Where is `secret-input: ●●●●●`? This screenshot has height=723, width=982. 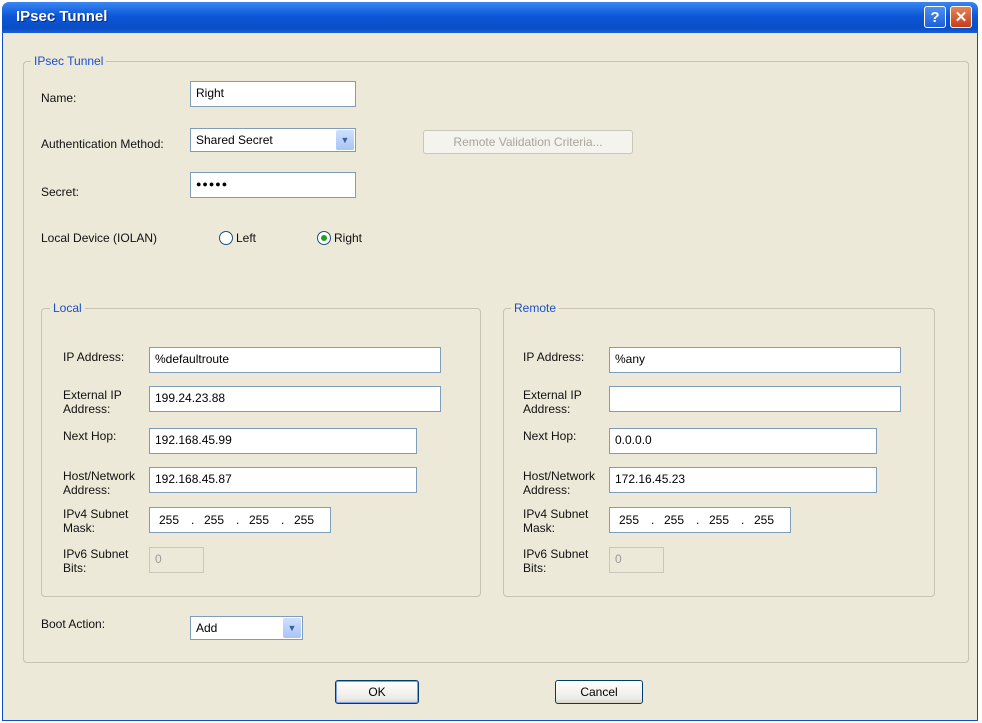
secret-input: ●●●●● is located at coordinates (273, 185).